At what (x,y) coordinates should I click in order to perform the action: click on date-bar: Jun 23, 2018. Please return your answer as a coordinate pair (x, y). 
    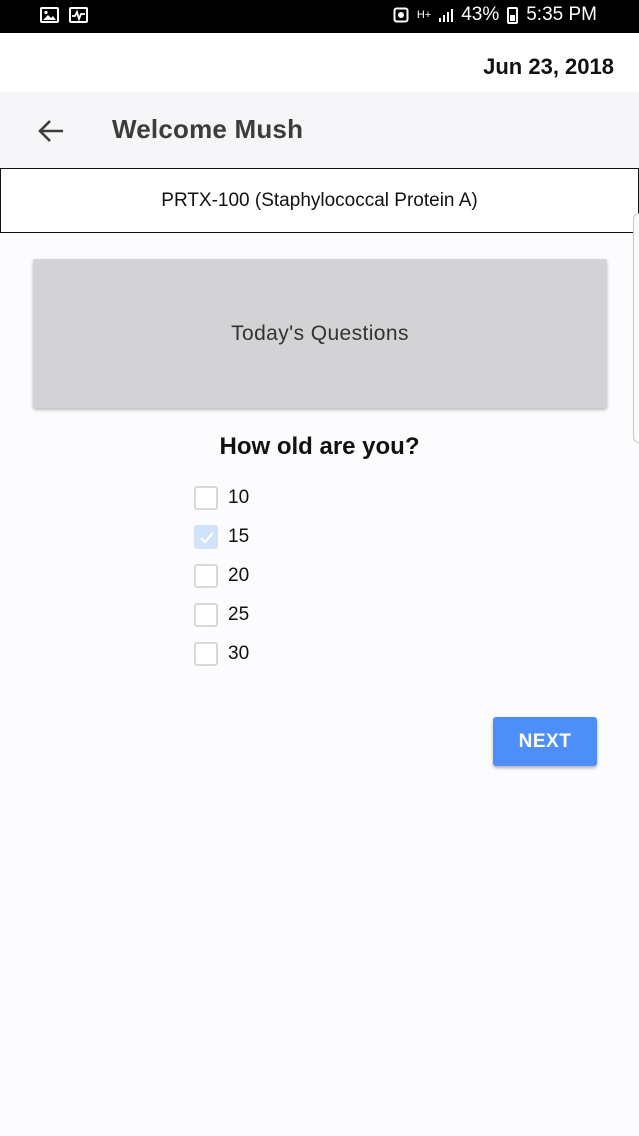
    Looking at the image, I should click on (319, 62).